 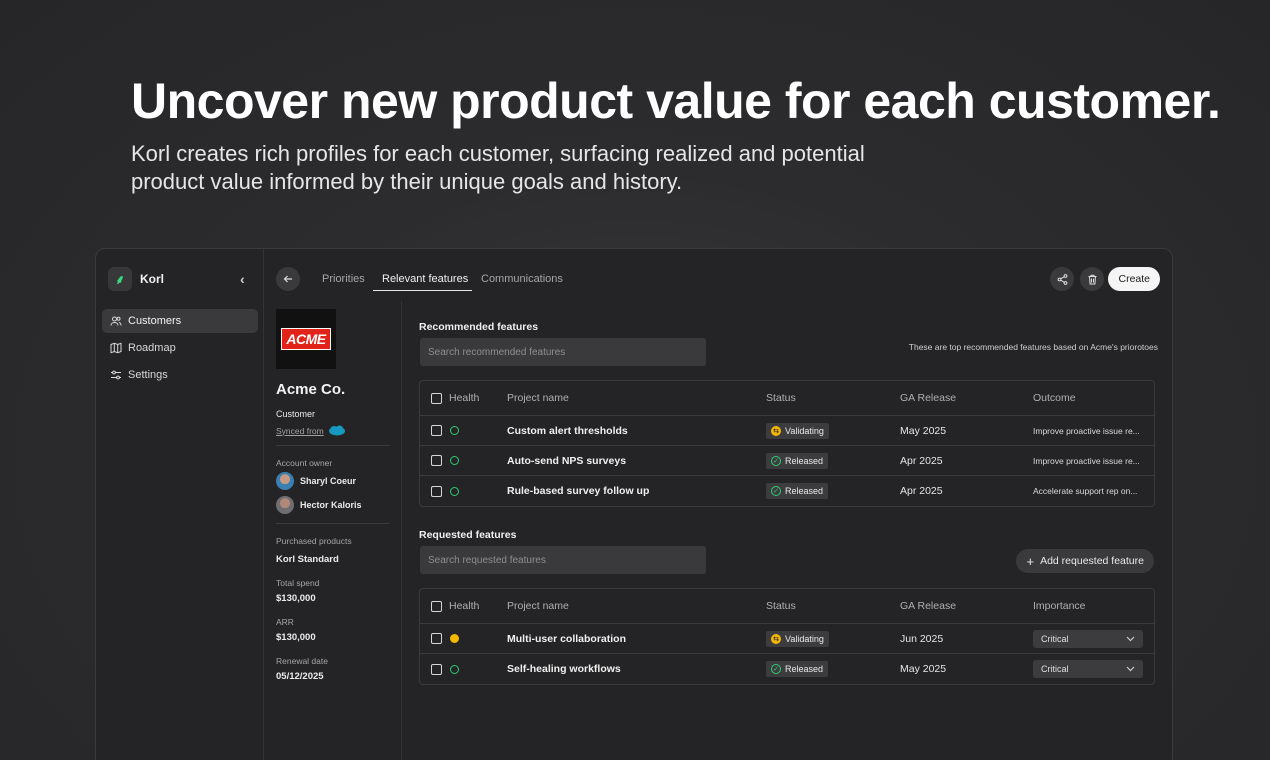 What do you see at coordinates (566, 460) in the screenshot?
I see `project-name: Auto-send NPS surveys` at bounding box center [566, 460].